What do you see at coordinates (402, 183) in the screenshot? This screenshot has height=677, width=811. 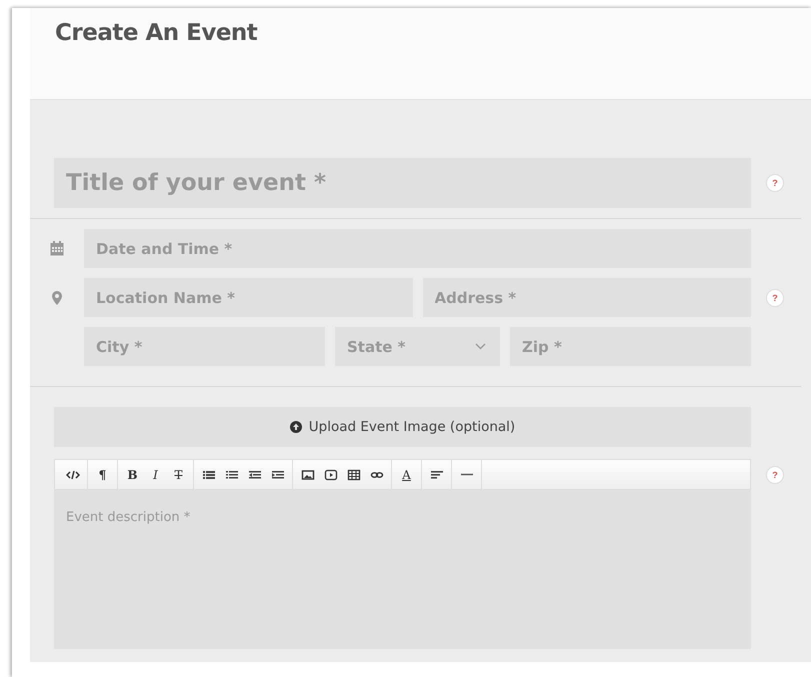 I see `title-field: Title of your event *` at bounding box center [402, 183].